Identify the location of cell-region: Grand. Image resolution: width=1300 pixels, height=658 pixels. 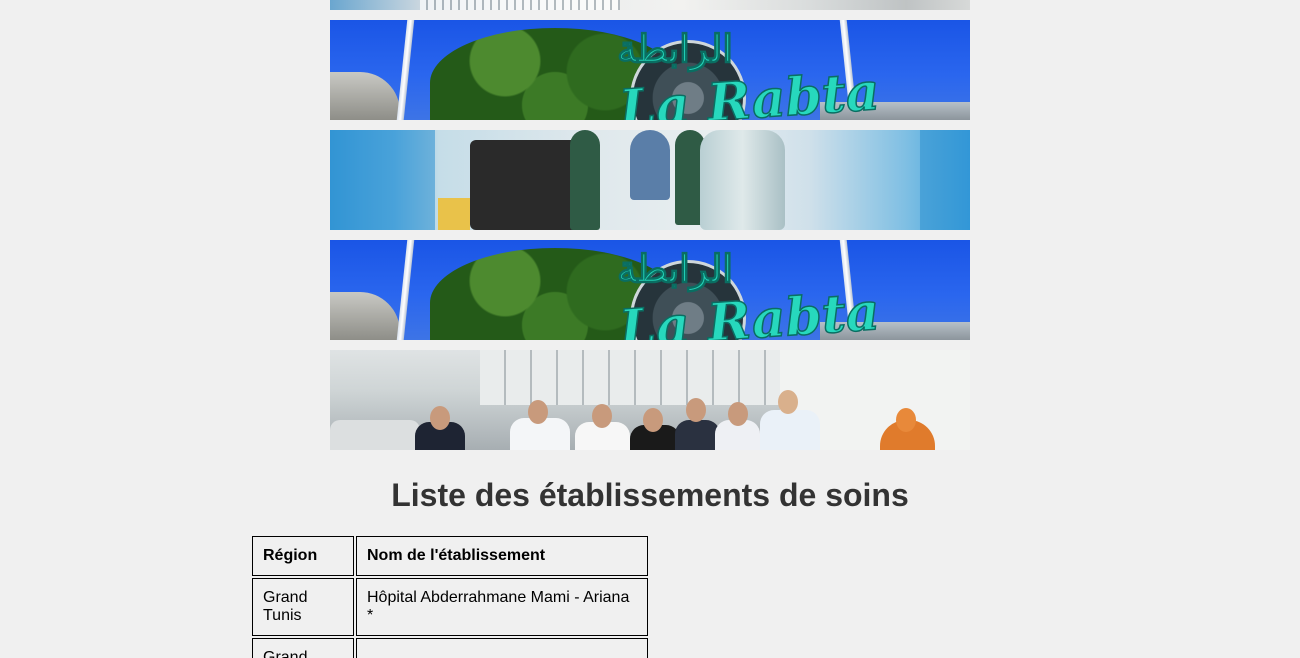
(303, 648).